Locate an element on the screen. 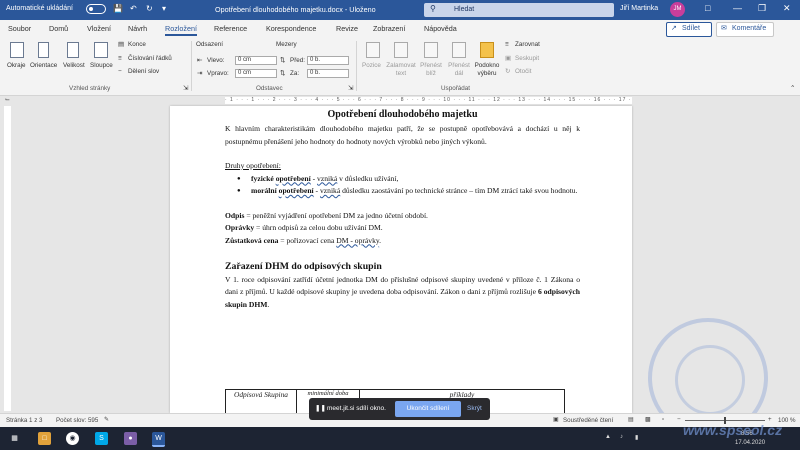 This screenshot has width=800, height=450. spacing-before-input: 0 b. is located at coordinates (328, 60).